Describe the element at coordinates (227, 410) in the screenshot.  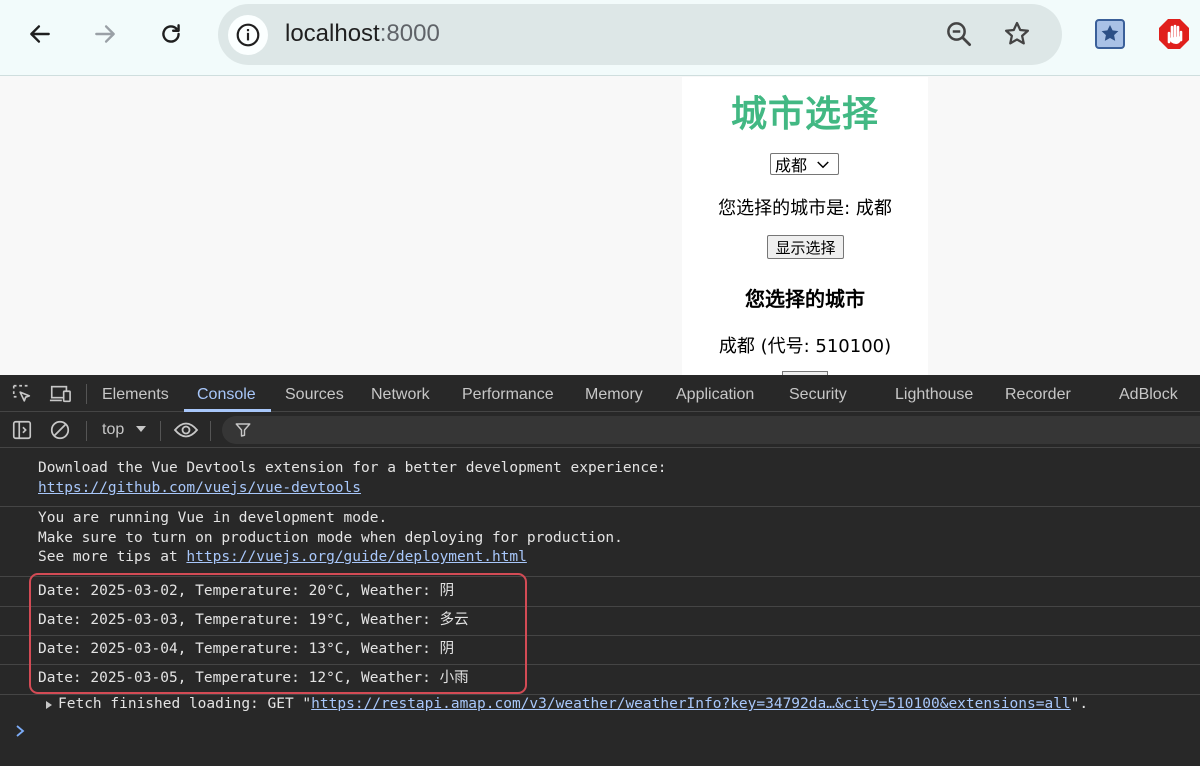
I see `active-tab-indicator` at that location.